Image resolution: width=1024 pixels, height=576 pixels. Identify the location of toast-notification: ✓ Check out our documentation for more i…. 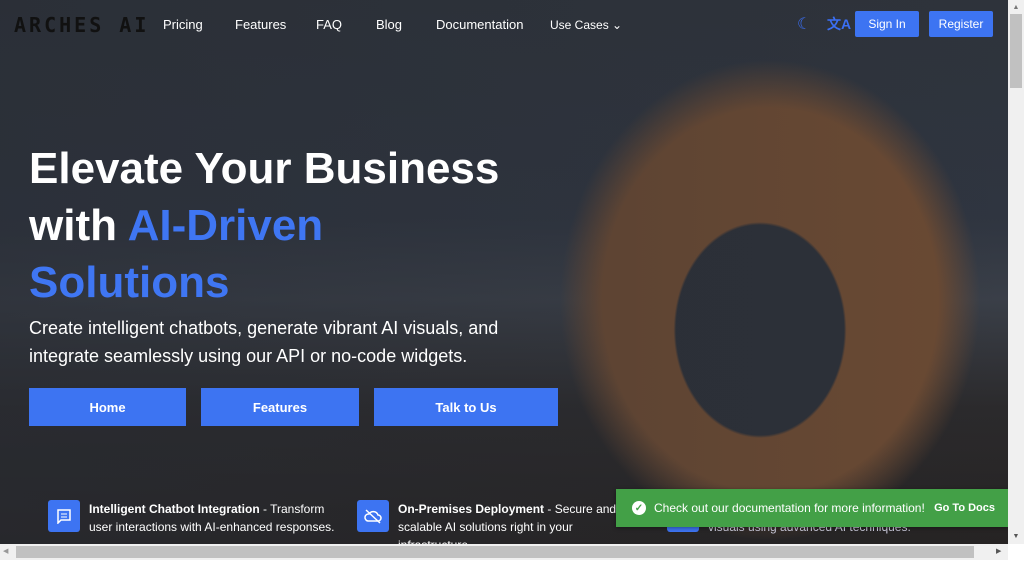
(812, 508).